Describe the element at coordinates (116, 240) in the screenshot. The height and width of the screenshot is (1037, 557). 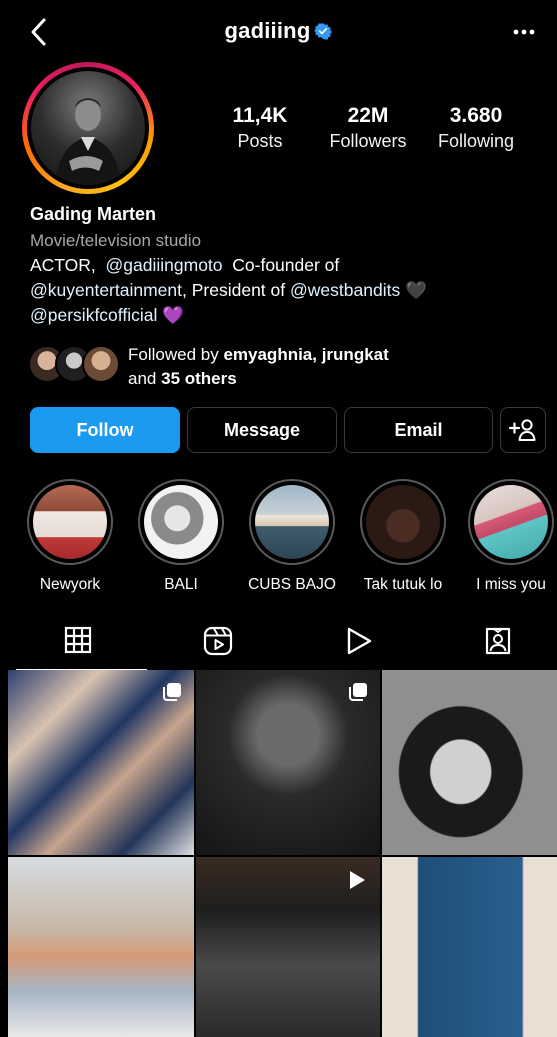
I see `profile-category: Movie/television studio` at that location.